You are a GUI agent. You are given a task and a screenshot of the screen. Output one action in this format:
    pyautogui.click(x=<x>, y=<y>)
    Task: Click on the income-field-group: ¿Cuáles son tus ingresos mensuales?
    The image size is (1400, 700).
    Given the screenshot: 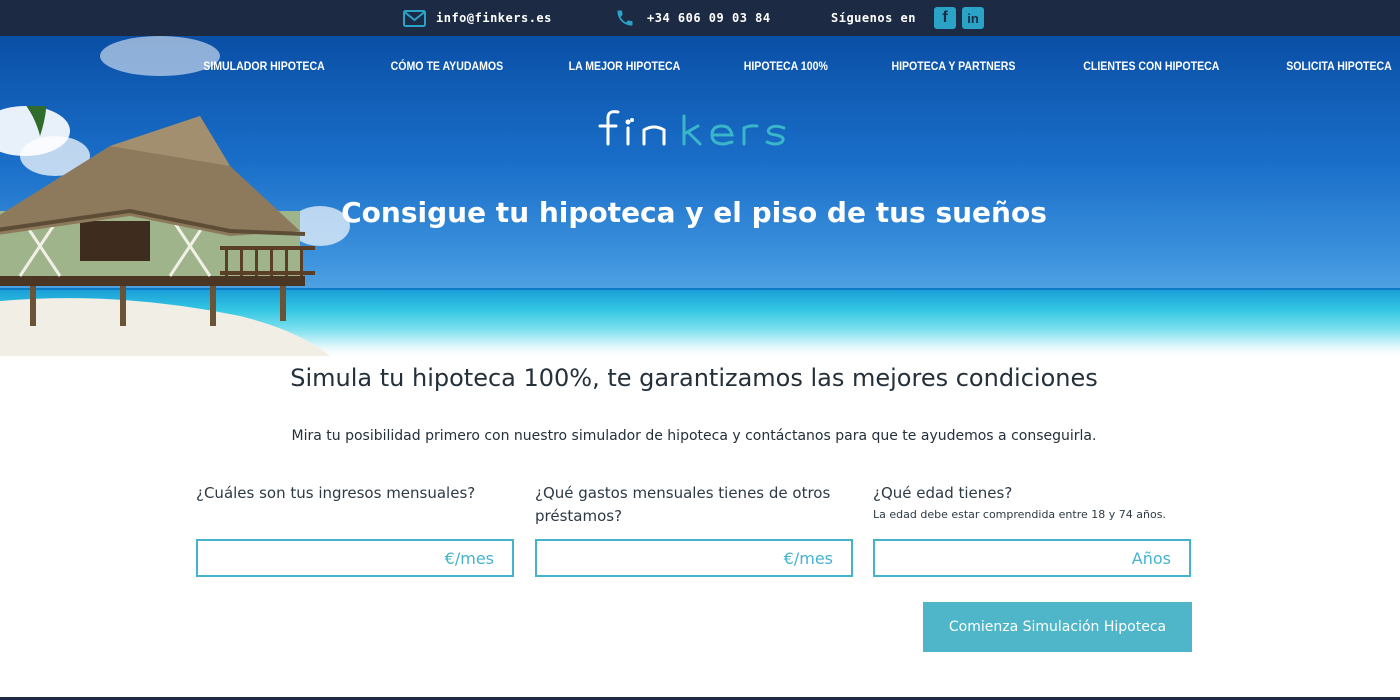 What is the action you would take?
    pyautogui.click(x=355, y=493)
    